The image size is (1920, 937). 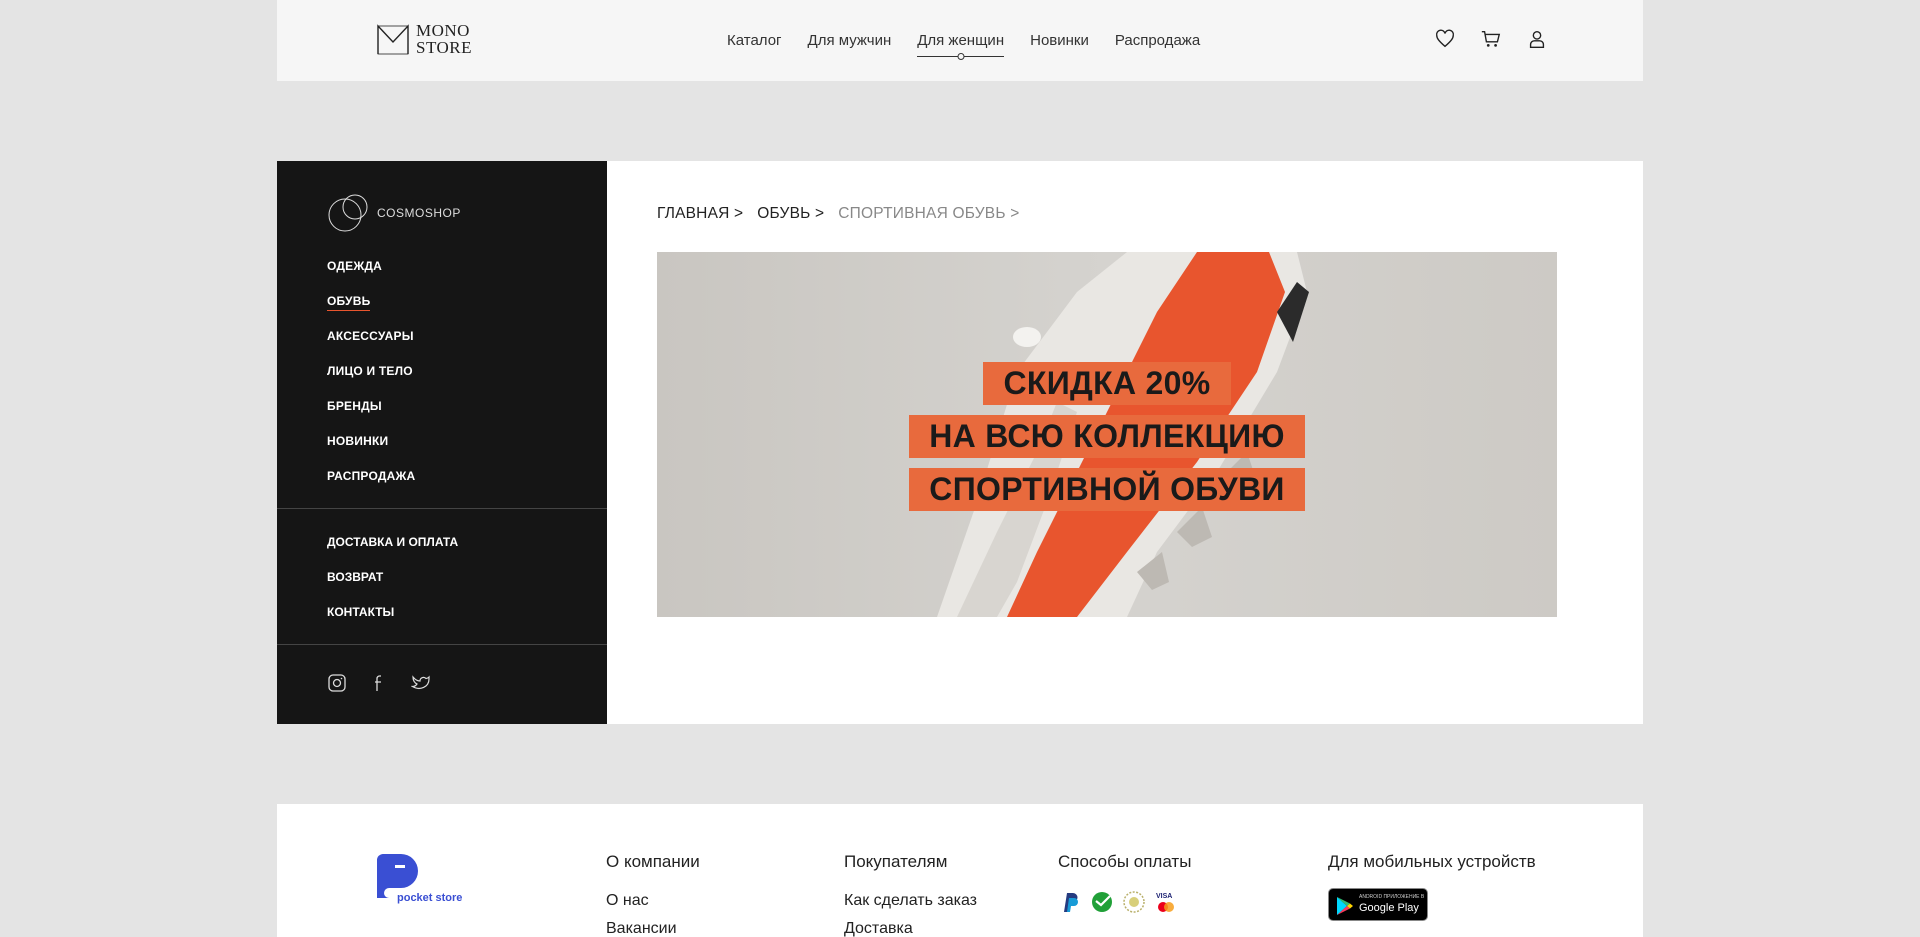 What do you see at coordinates (1125, 861) in the screenshot?
I see `footer-col-title: Способы оплаты` at bounding box center [1125, 861].